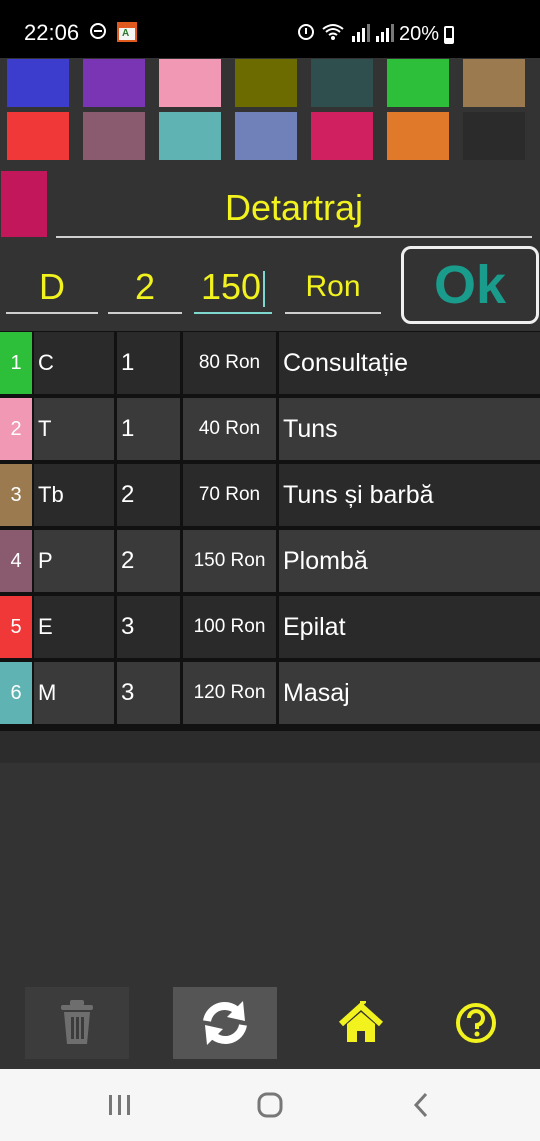  Describe the element at coordinates (127, 32) in the screenshot. I see `app-notification-icon: A` at that location.